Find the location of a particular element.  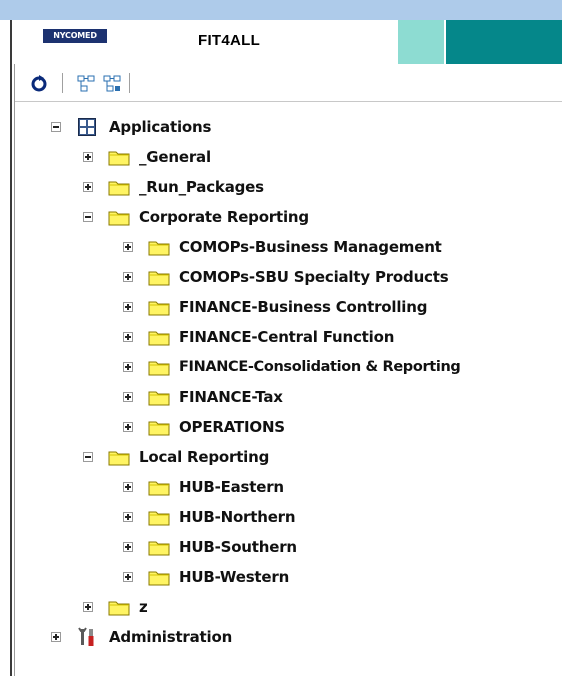

tree-node-comops-business-management: COMOPs-Business Management is located at coordinates (282, 247).